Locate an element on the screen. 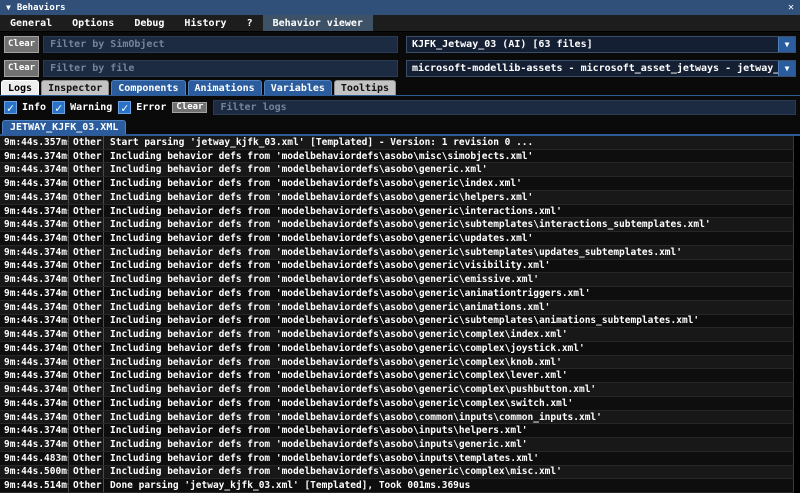 The height and width of the screenshot is (493, 800). severity-checkboxes: ✓ Info ✓ Warning ✓ Error is located at coordinates (85, 107).